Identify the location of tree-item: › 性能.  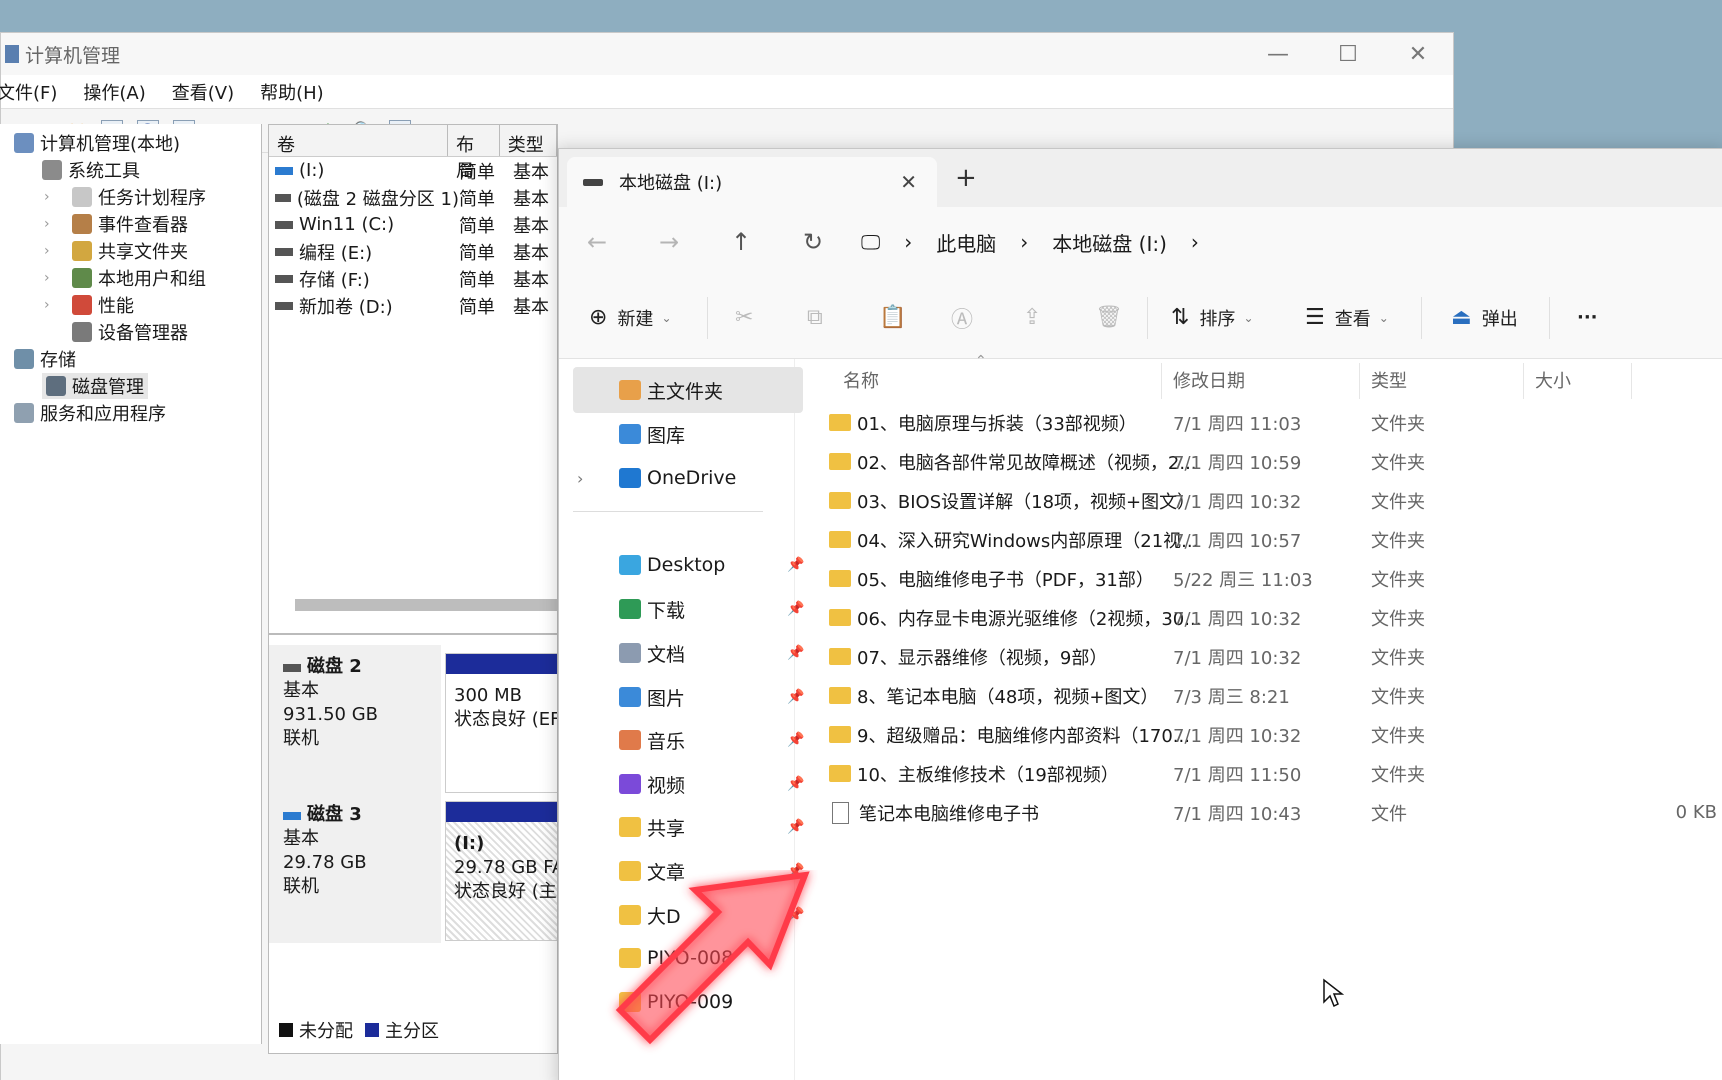
(89, 305).